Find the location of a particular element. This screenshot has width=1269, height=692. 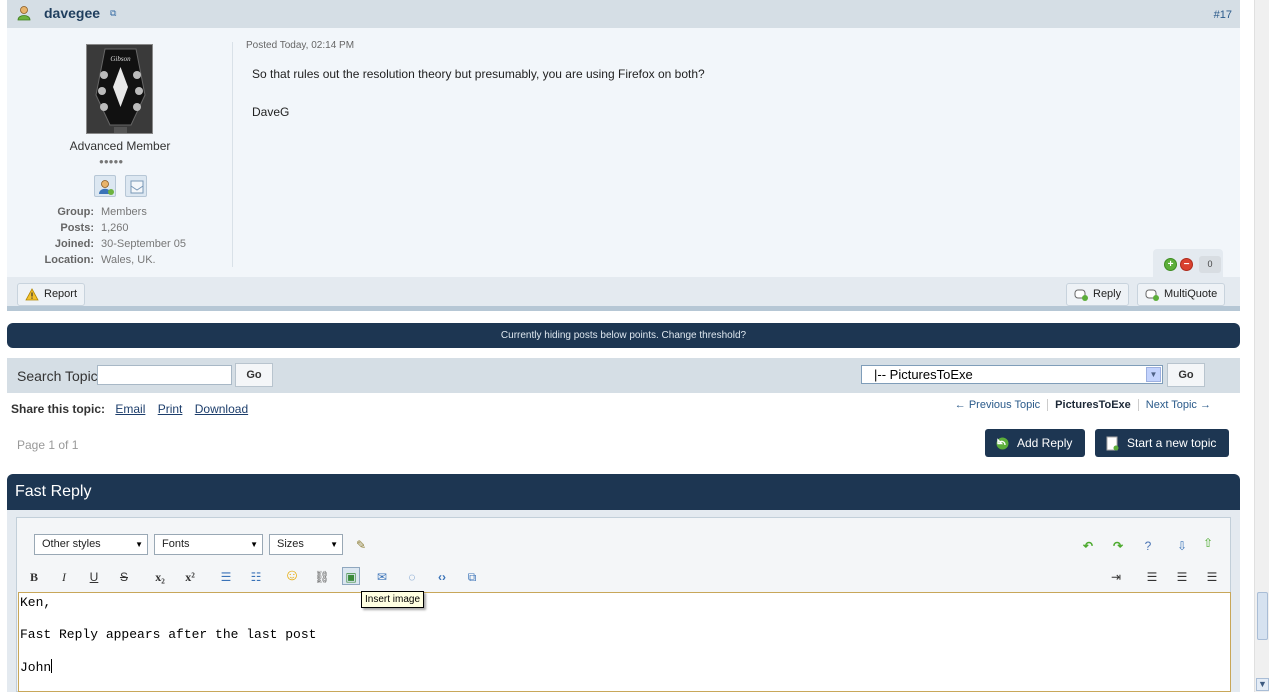

forum-go-button: Go is located at coordinates (1186, 375).